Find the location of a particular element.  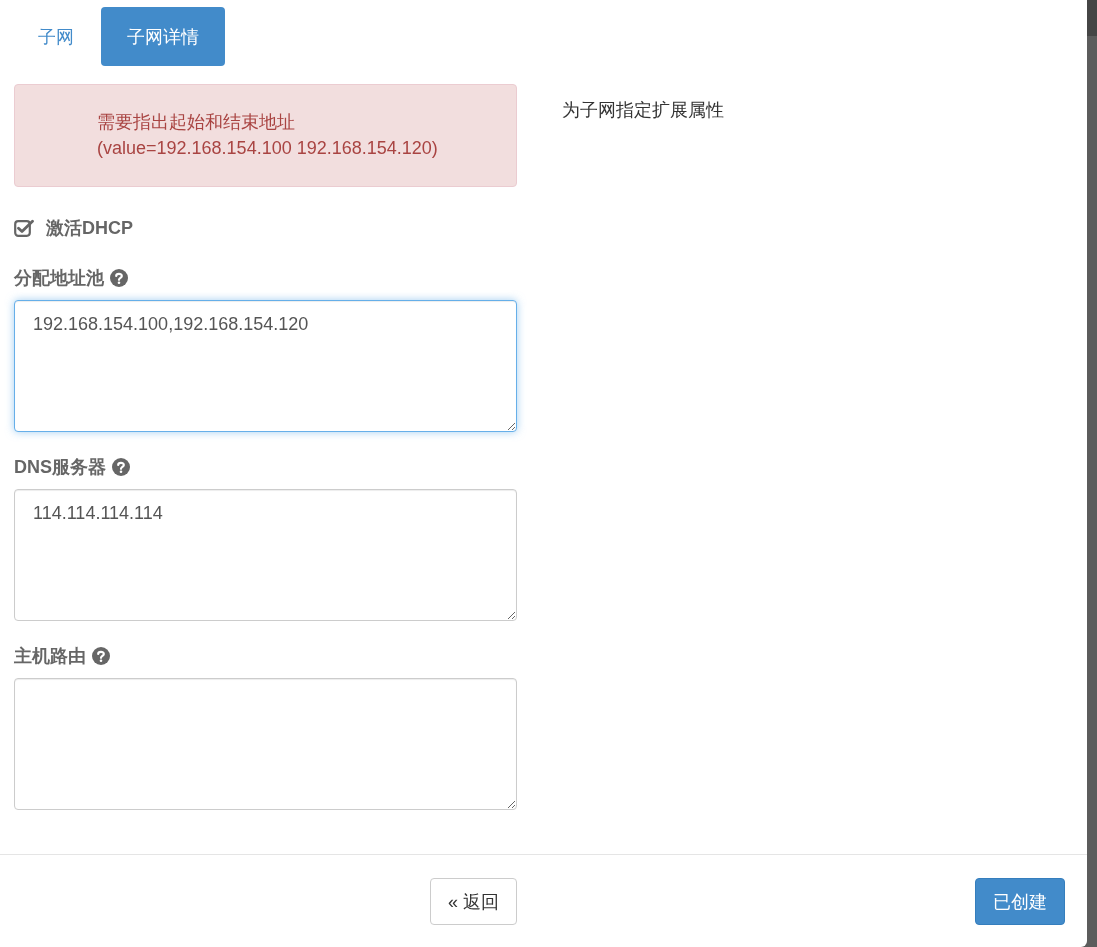

error-message: 需要指出起始和结束地址 (value=192.168.154.100 192.168.154.120) is located at coordinates (268, 135).